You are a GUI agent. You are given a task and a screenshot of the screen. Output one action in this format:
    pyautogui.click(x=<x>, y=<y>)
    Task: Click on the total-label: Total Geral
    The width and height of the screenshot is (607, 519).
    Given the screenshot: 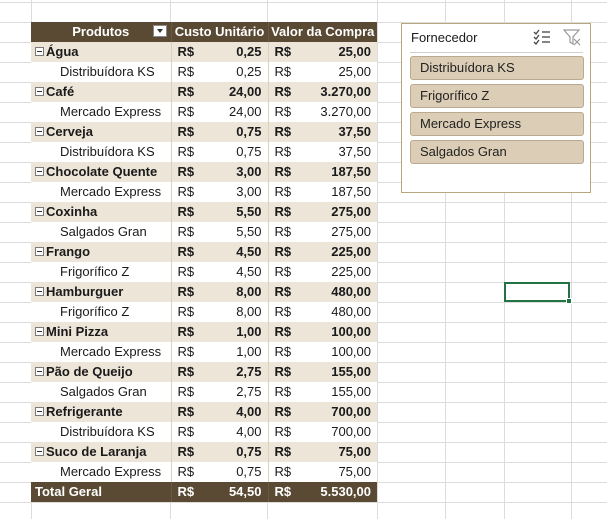 What is the action you would take?
    pyautogui.click(x=101, y=492)
    